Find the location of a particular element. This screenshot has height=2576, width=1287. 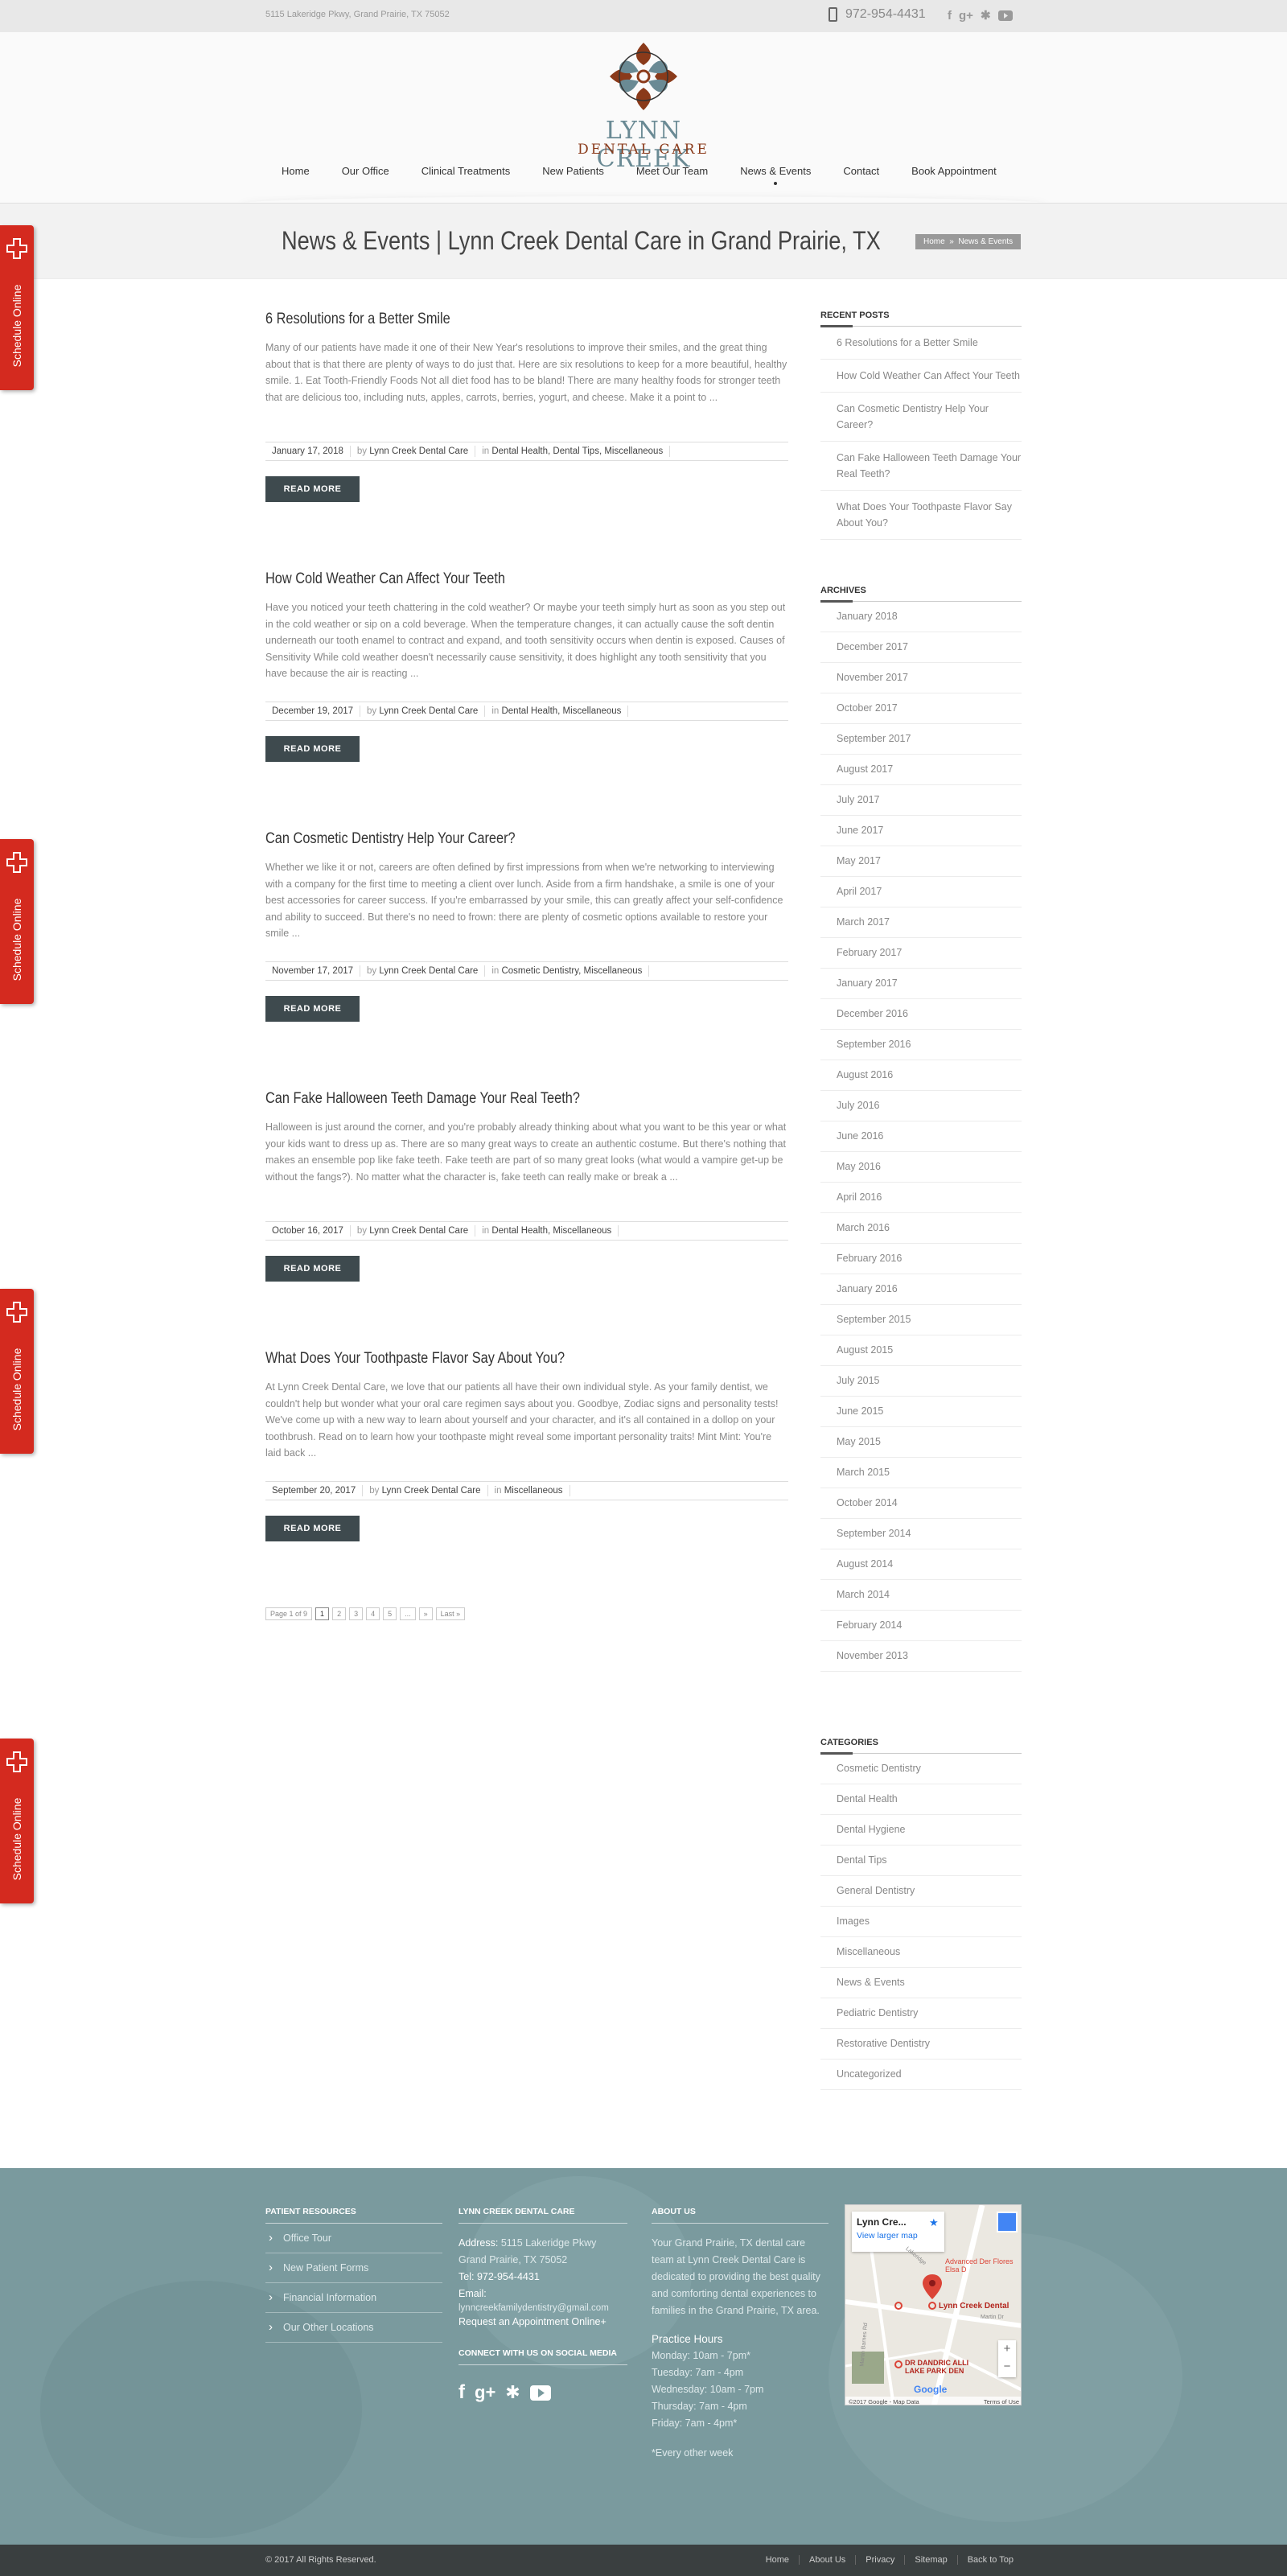

archive-link: December 2017 is located at coordinates (921, 647).